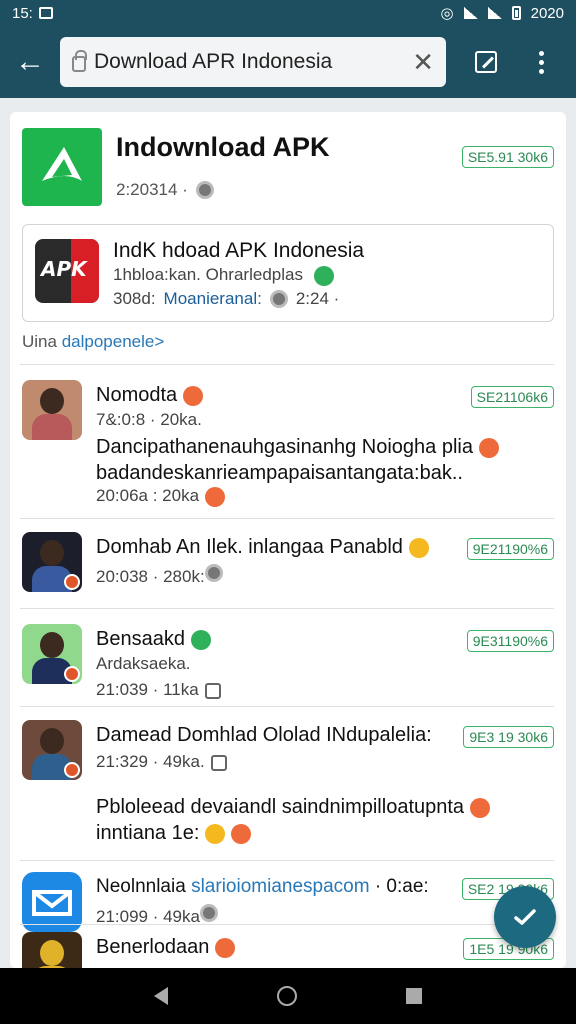 The height and width of the screenshot is (1024, 576). I want to click on post-body-line-1: Pbloleead devaiandl saindnimpilloatupnta, so click(293, 807).